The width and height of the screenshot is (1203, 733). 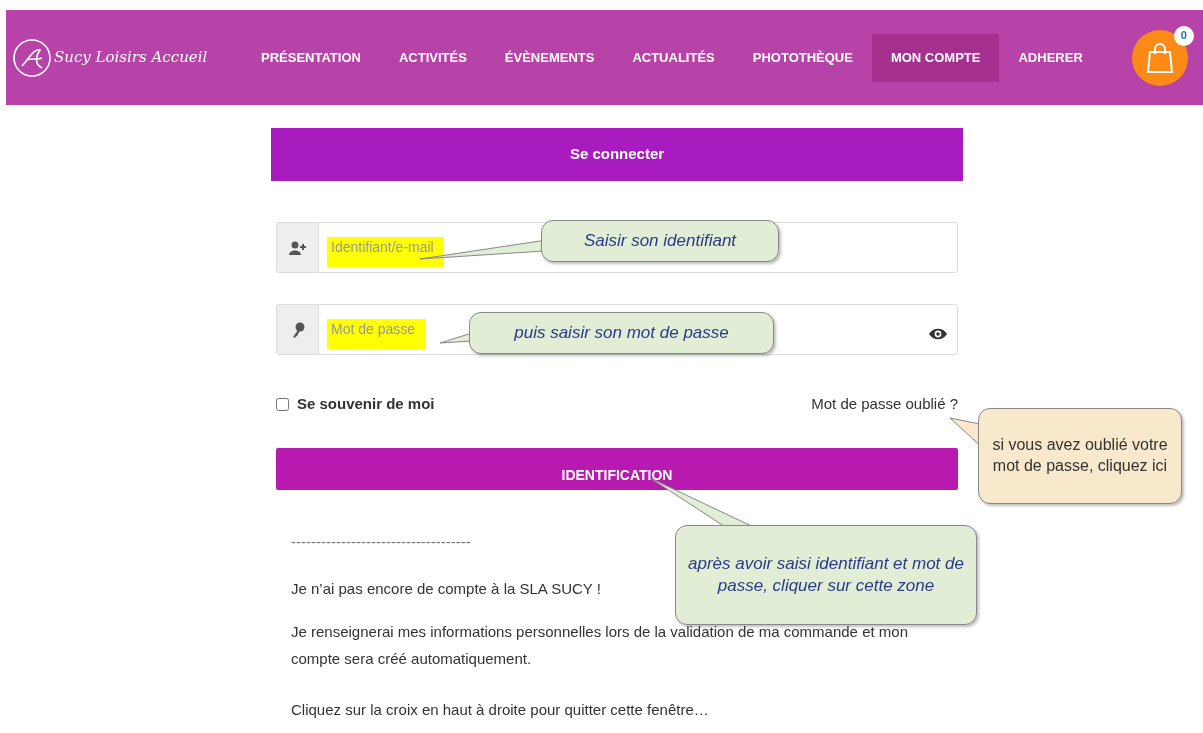 What do you see at coordinates (446, 588) in the screenshot?
I see `paragraph: Je n’ai pas encore de compte à la SLA SUCY !` at bounding box center [446, 588].